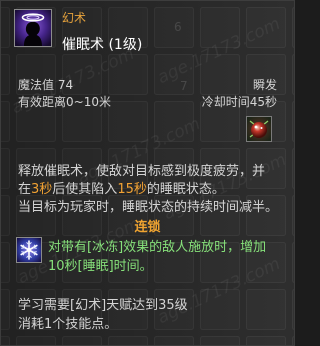 Image resolution: width=320 pixels, height=346 pixels. I want to click on description-line-2: 在3秒后使其陷入15秒的睡眠状态。, so click(121, 190).